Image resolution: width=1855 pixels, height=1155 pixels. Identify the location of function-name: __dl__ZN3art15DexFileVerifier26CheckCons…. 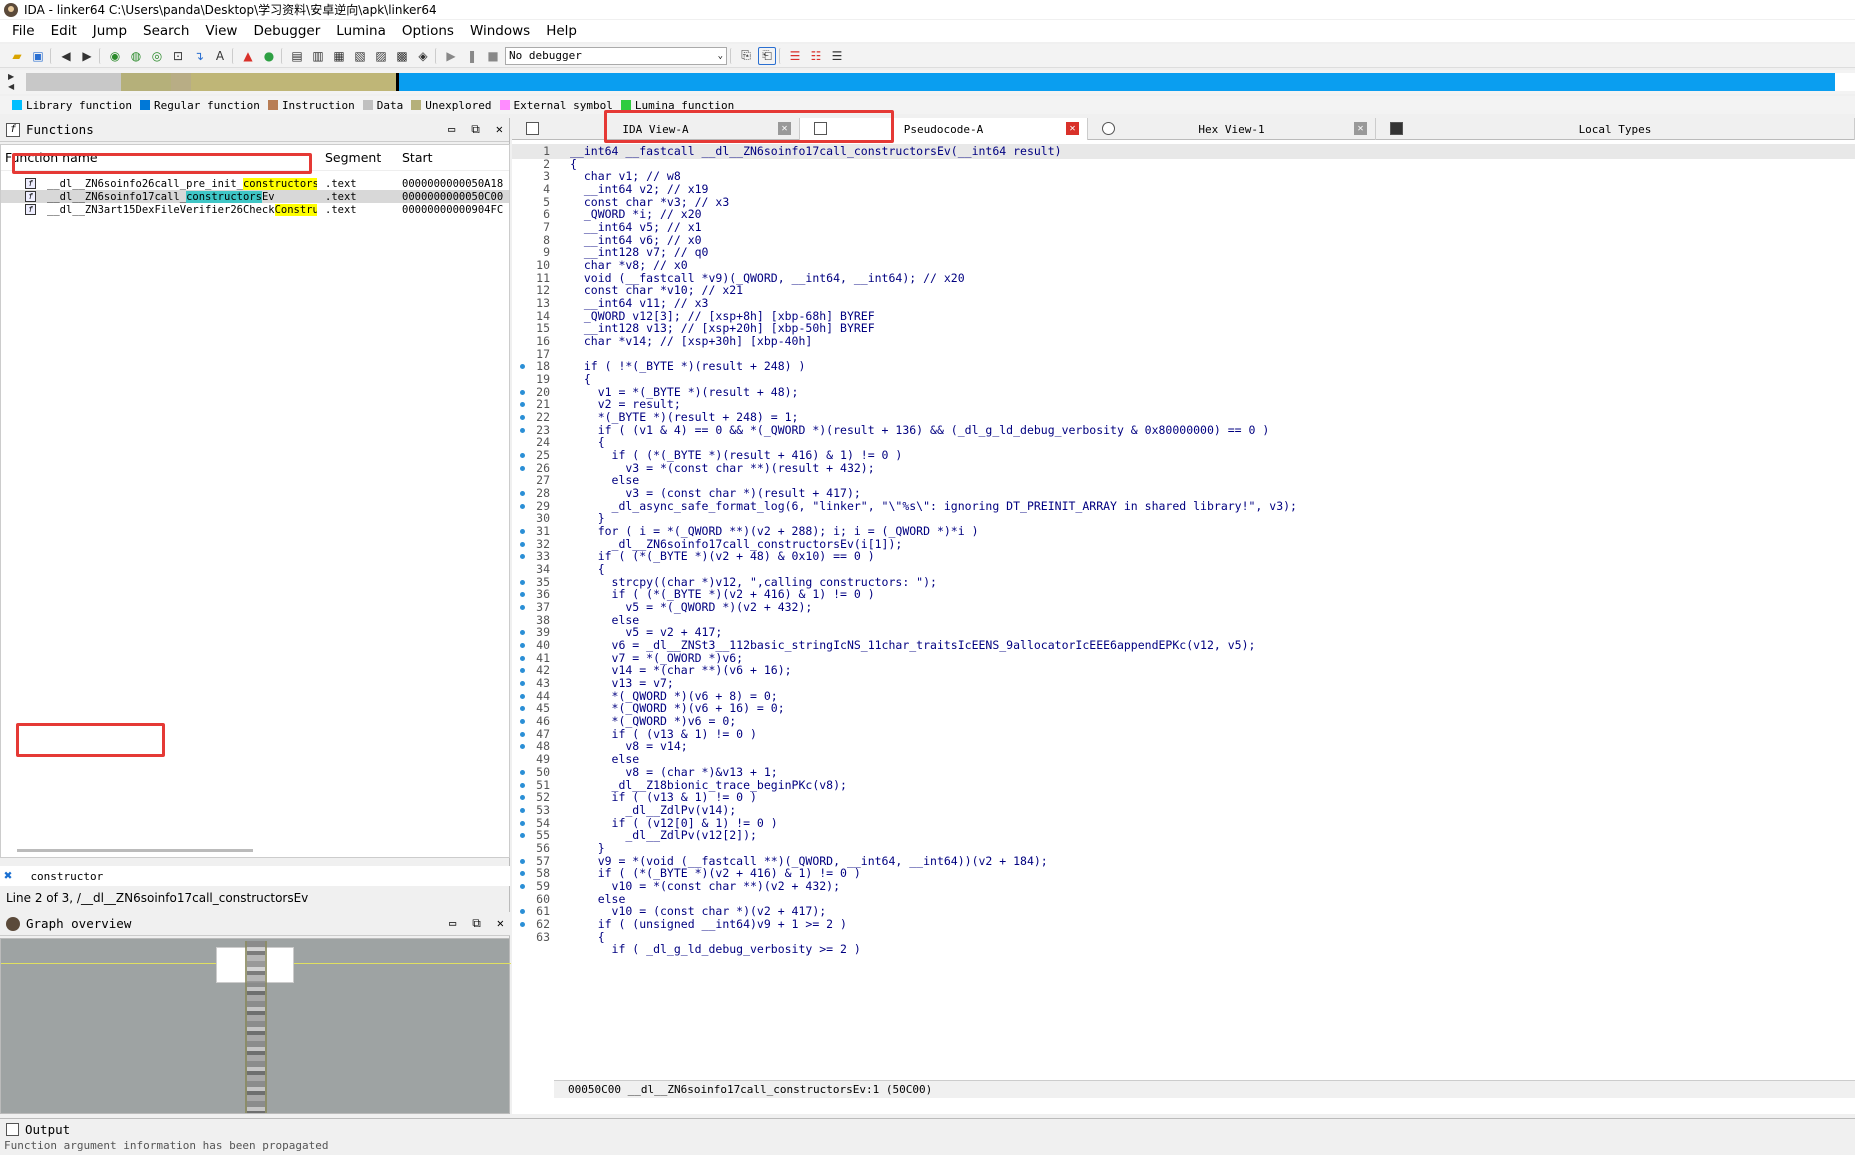
(182, 209).